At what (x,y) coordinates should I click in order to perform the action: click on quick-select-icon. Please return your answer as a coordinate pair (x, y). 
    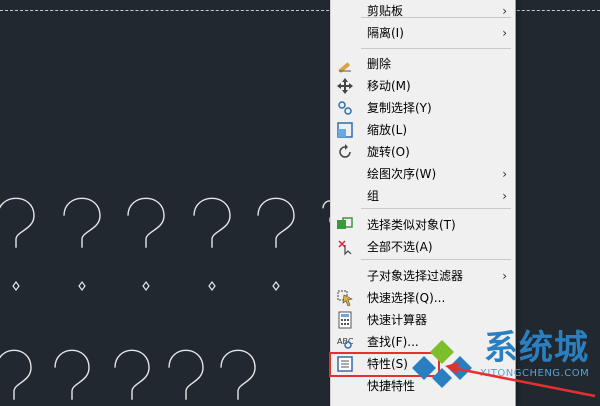
    Looking at the image, I should click on (345, 298).